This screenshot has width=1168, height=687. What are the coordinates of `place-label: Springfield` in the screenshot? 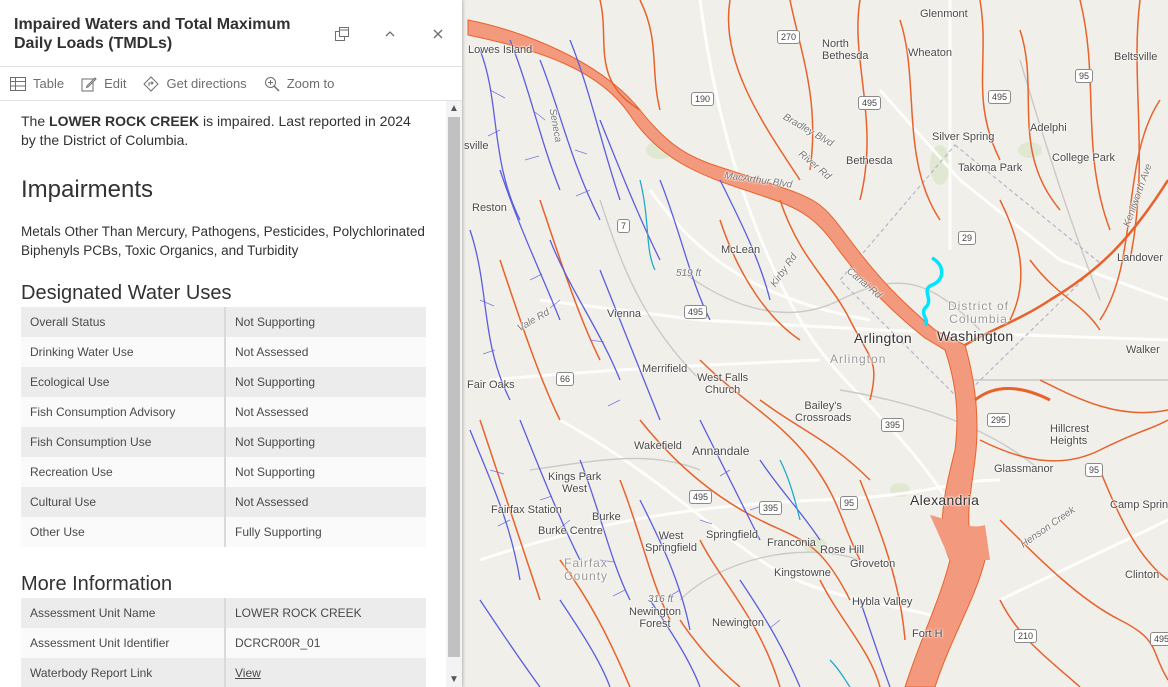 It's located at (732, 535).